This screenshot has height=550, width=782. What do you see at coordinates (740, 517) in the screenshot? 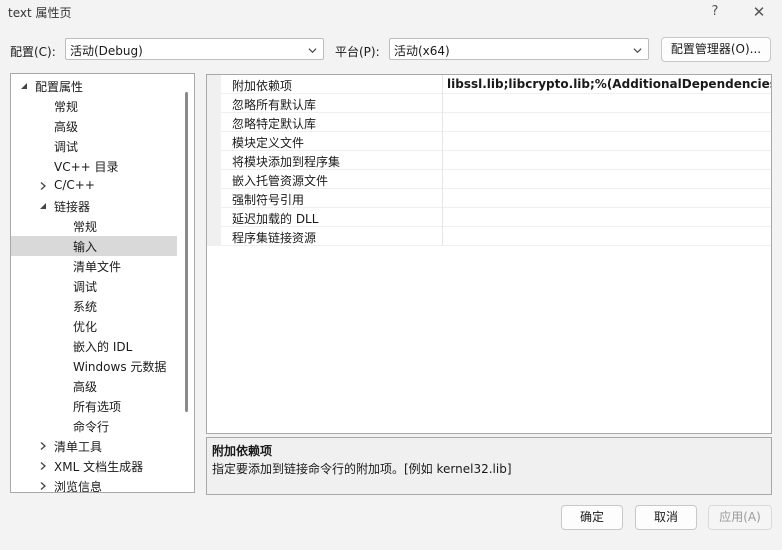
I see `apply-button: 应用(A)` at bounding box center [740, 517].